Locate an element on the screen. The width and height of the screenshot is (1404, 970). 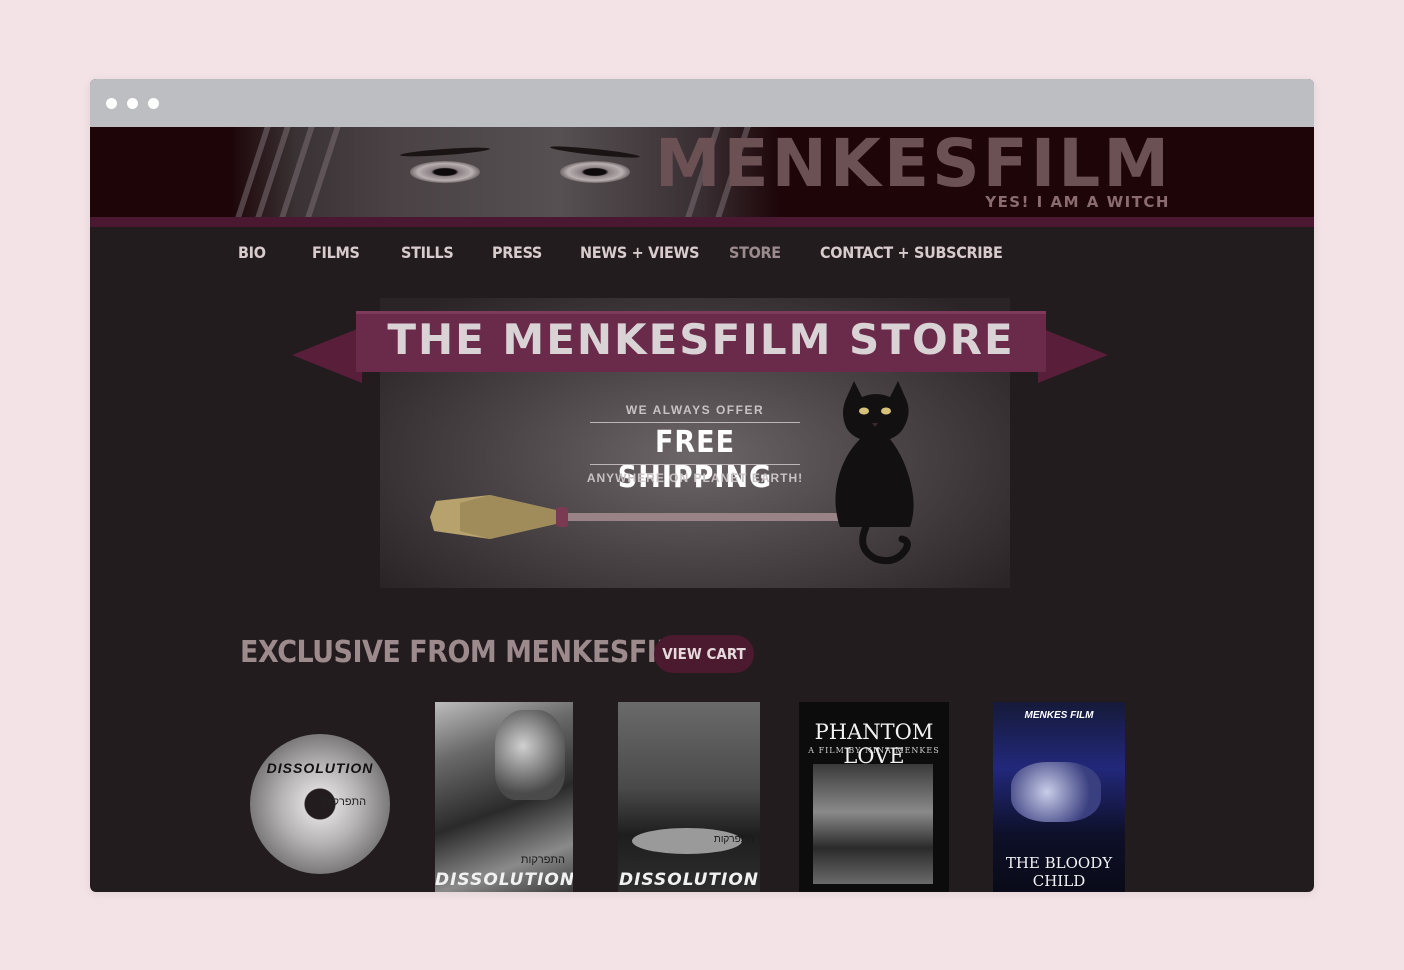
header-divider is located at coordinates (702, 222).